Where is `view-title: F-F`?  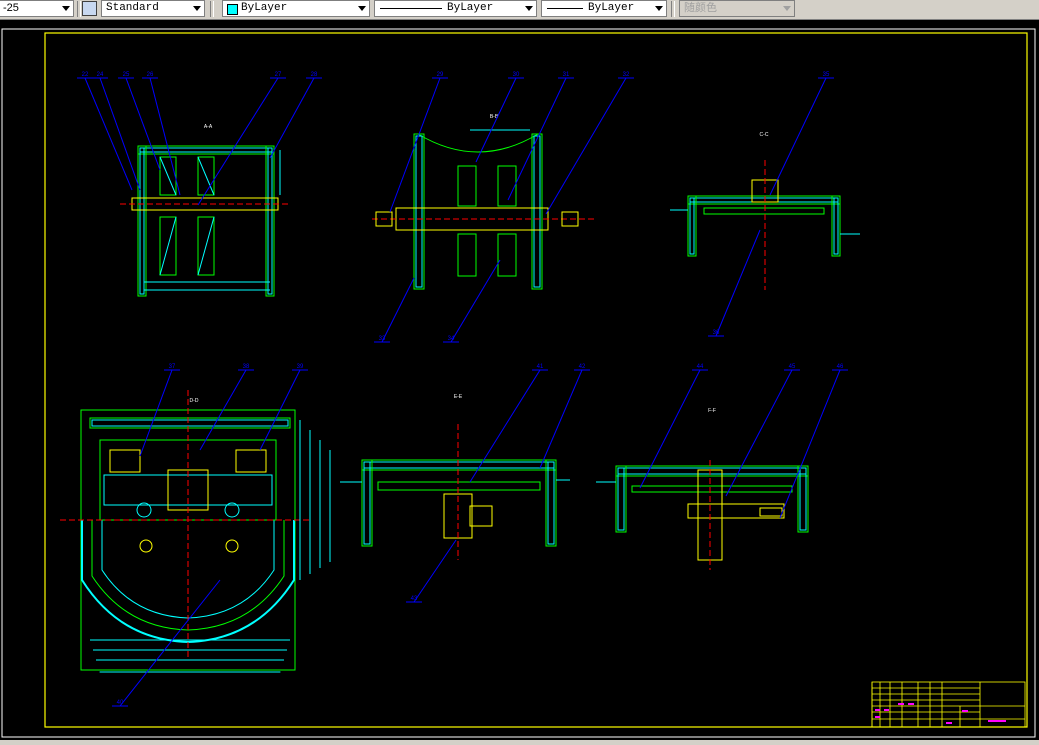 view-title: F-F is located at coordinates (712, 411).